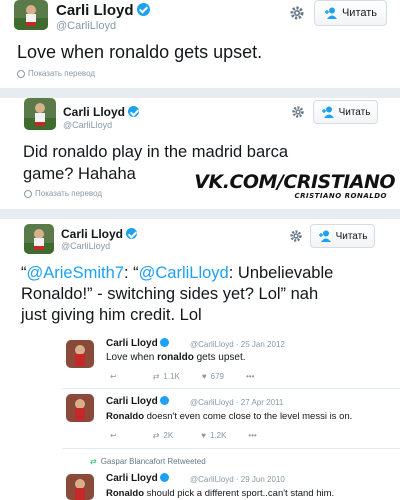  Describe the element at coordinates (237, 344) in the screenshot. I see `quoted-meta: @CarliLloyd · 25 Jan 2012` at that location.